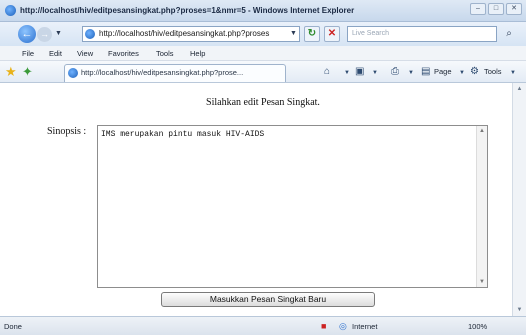  Describe the element at coordinates (482, 131) in the screenshot. I see `scroll-up-arrow-icon: ▲` at that location.